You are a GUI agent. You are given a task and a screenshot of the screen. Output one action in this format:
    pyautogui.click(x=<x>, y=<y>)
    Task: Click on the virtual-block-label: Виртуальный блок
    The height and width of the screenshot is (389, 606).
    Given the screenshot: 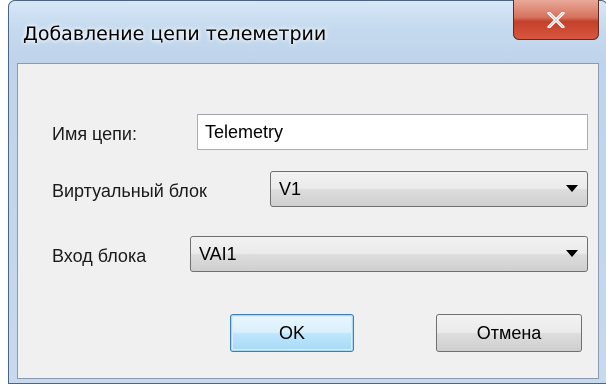 What is the action you would take?
    pyautogui.click(x=129, y=191)
    